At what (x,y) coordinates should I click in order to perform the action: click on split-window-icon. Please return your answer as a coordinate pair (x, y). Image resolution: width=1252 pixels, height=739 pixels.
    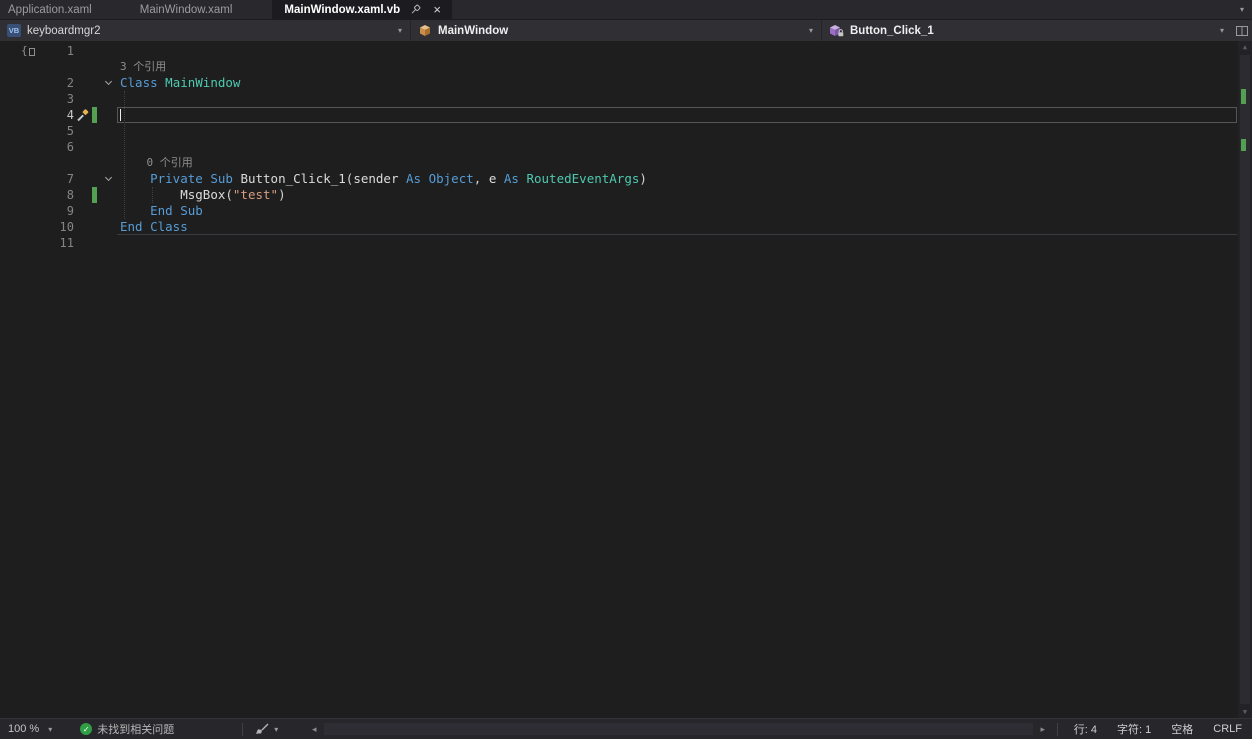
    Looking at the image, I should click on (1242, 30).